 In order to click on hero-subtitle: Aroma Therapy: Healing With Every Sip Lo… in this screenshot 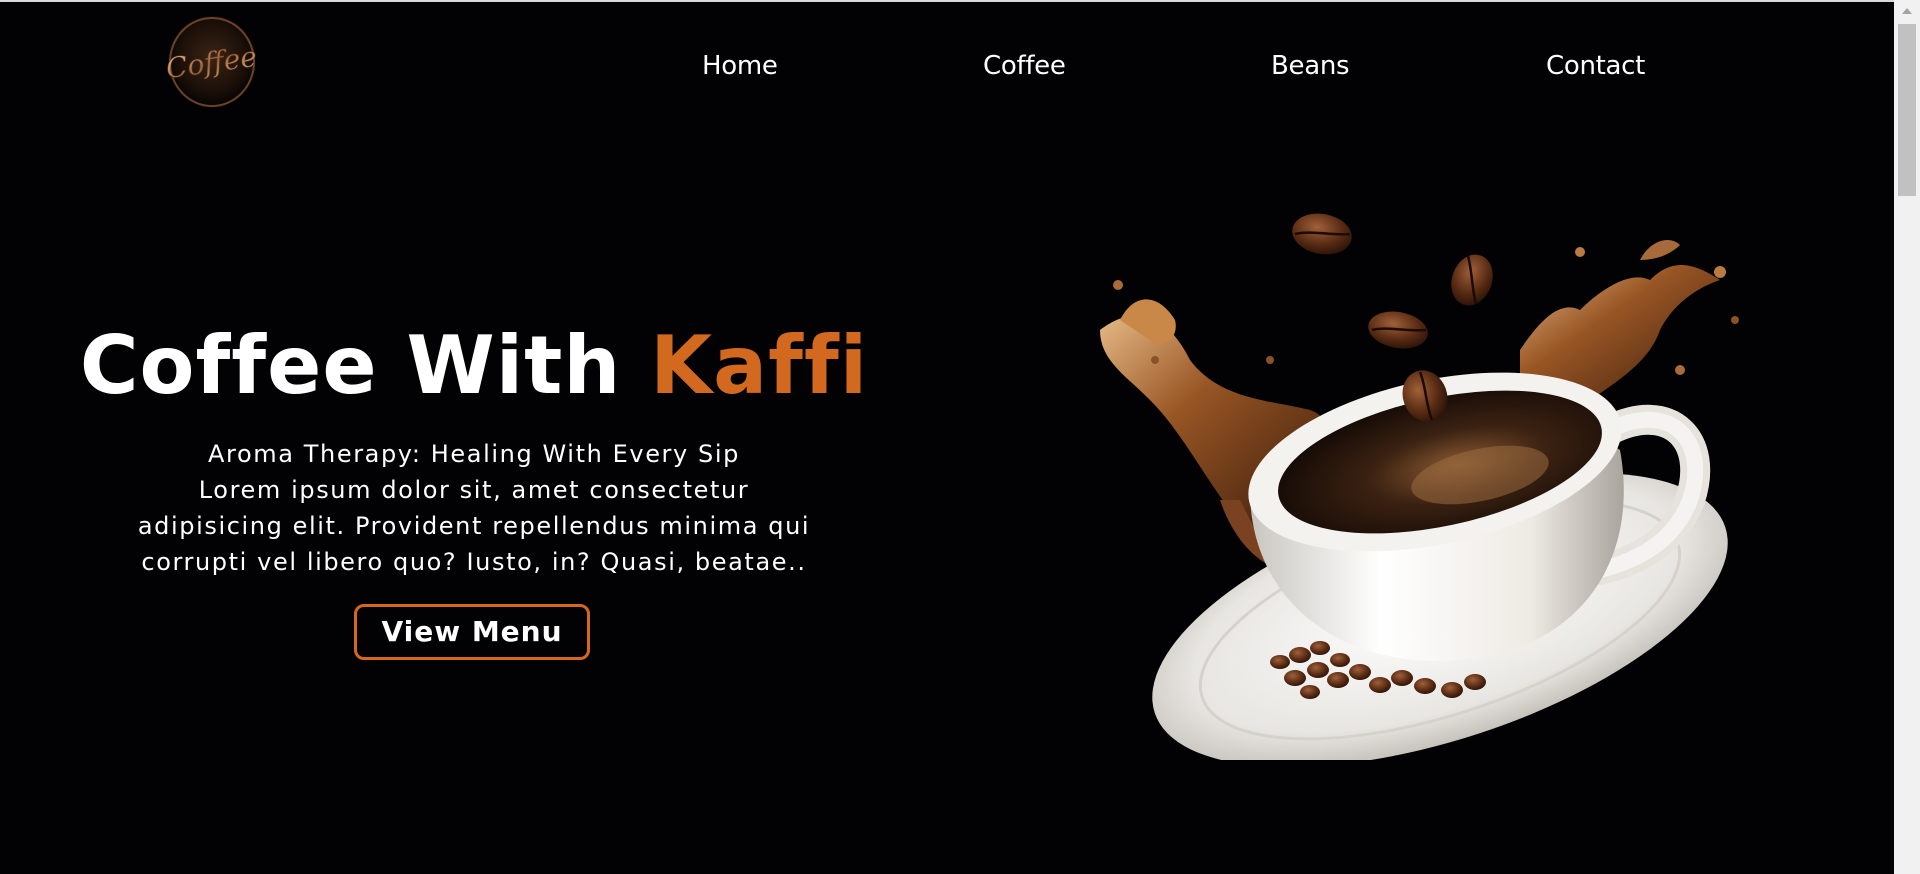, I will do `click(474, 508)`.